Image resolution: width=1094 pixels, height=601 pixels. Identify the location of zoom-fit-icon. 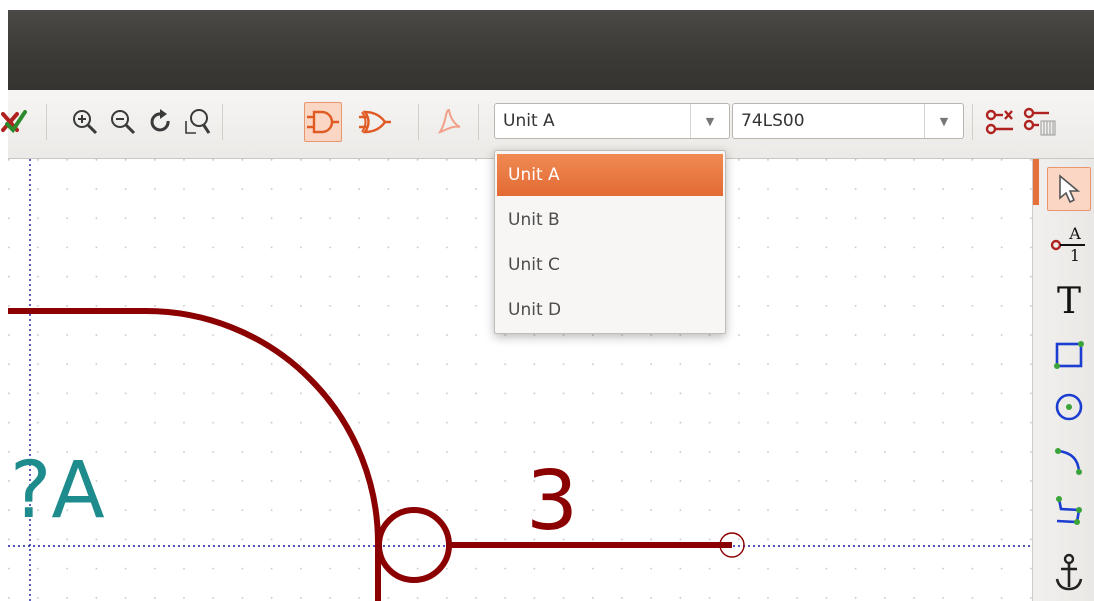
(199, 122).